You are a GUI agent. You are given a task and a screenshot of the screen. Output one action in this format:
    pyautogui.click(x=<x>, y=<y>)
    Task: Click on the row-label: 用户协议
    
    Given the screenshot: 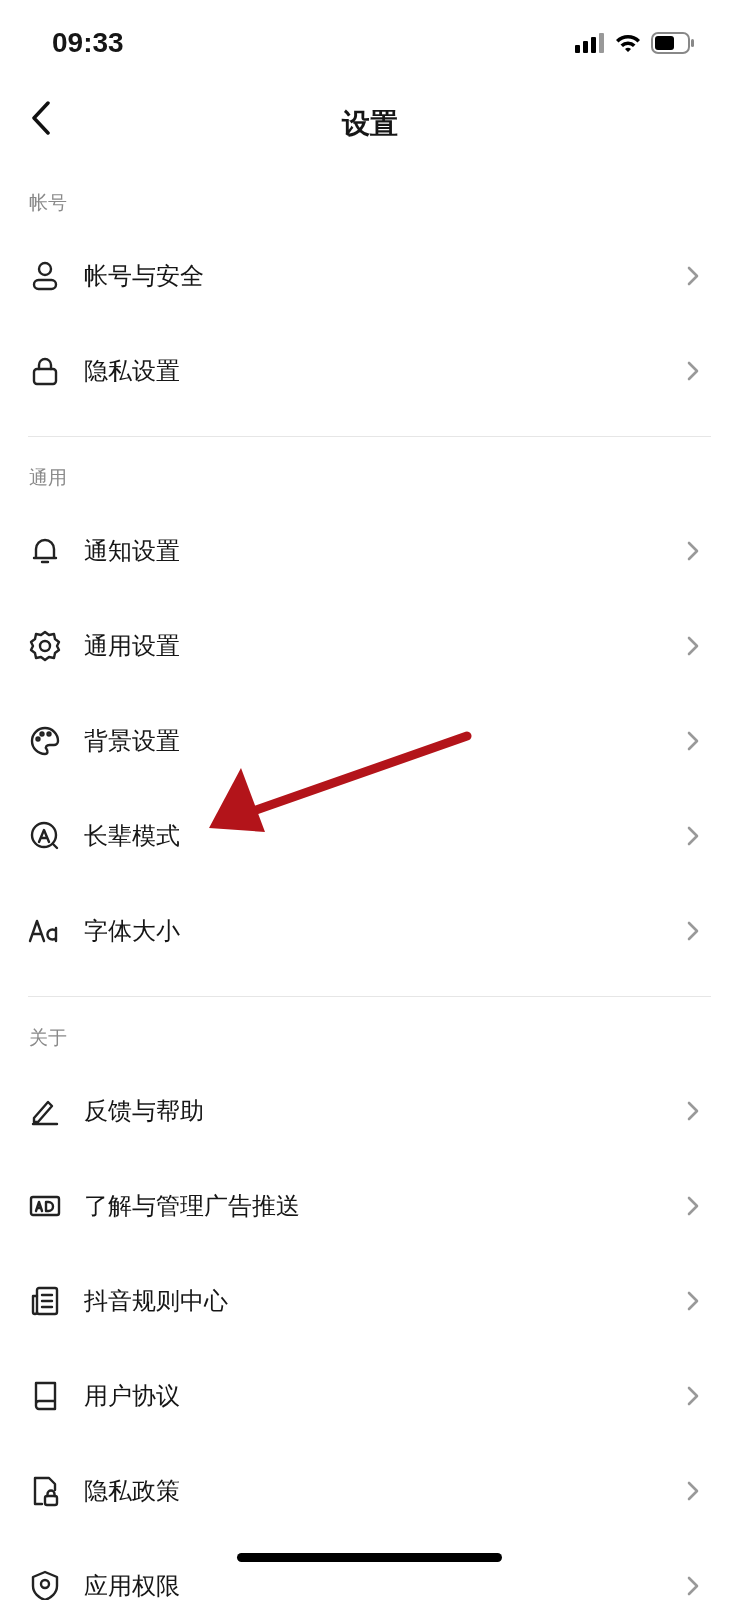 What is the action you would take?
    pyautogui.click(x=132, y=1396)
    